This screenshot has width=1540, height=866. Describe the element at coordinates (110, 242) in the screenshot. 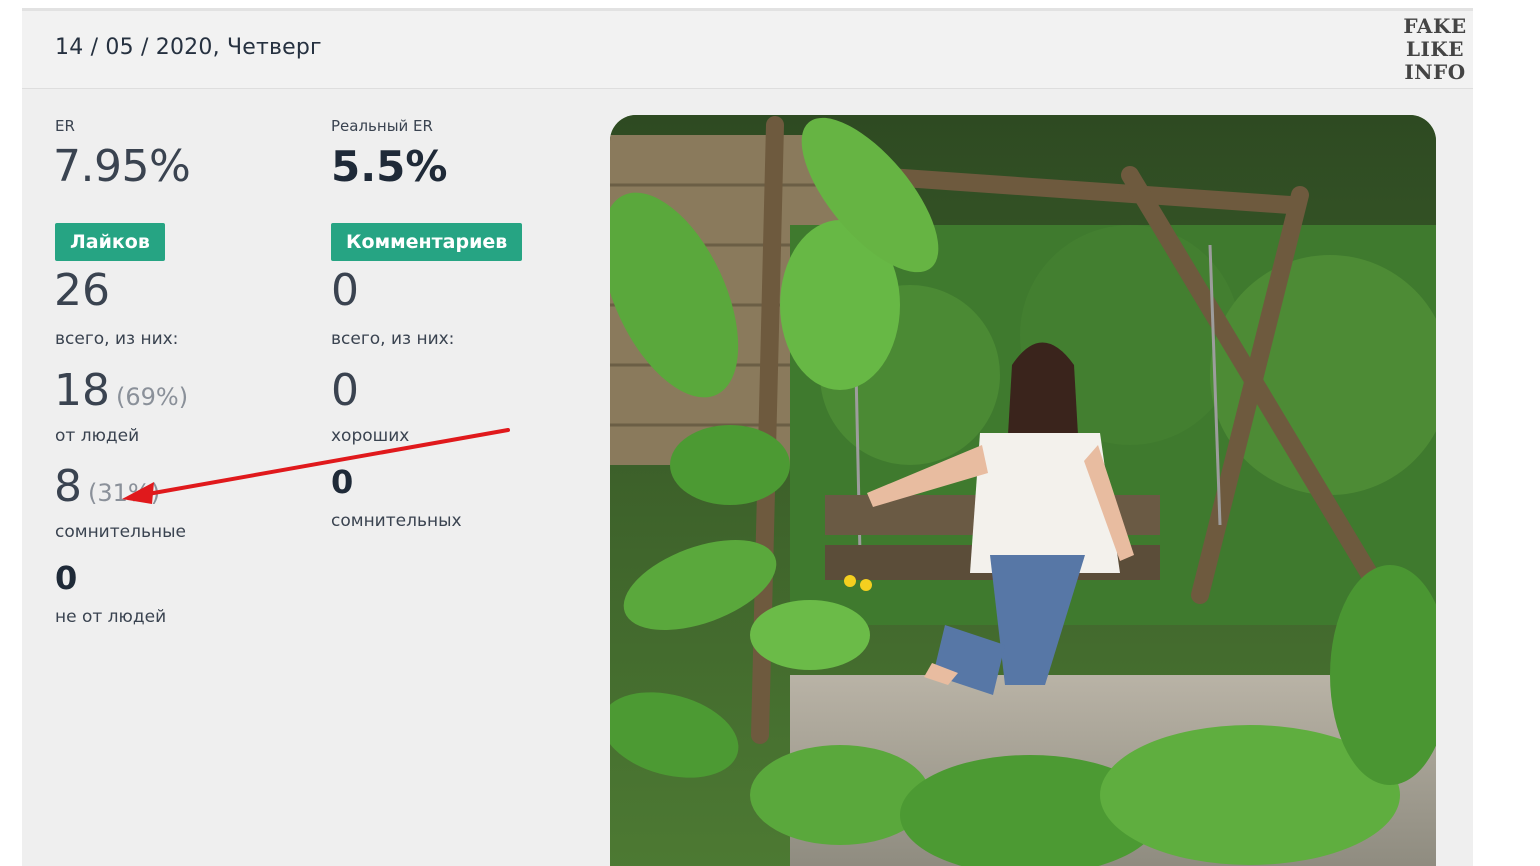

I see `likes-badge: Лайков` at that location.